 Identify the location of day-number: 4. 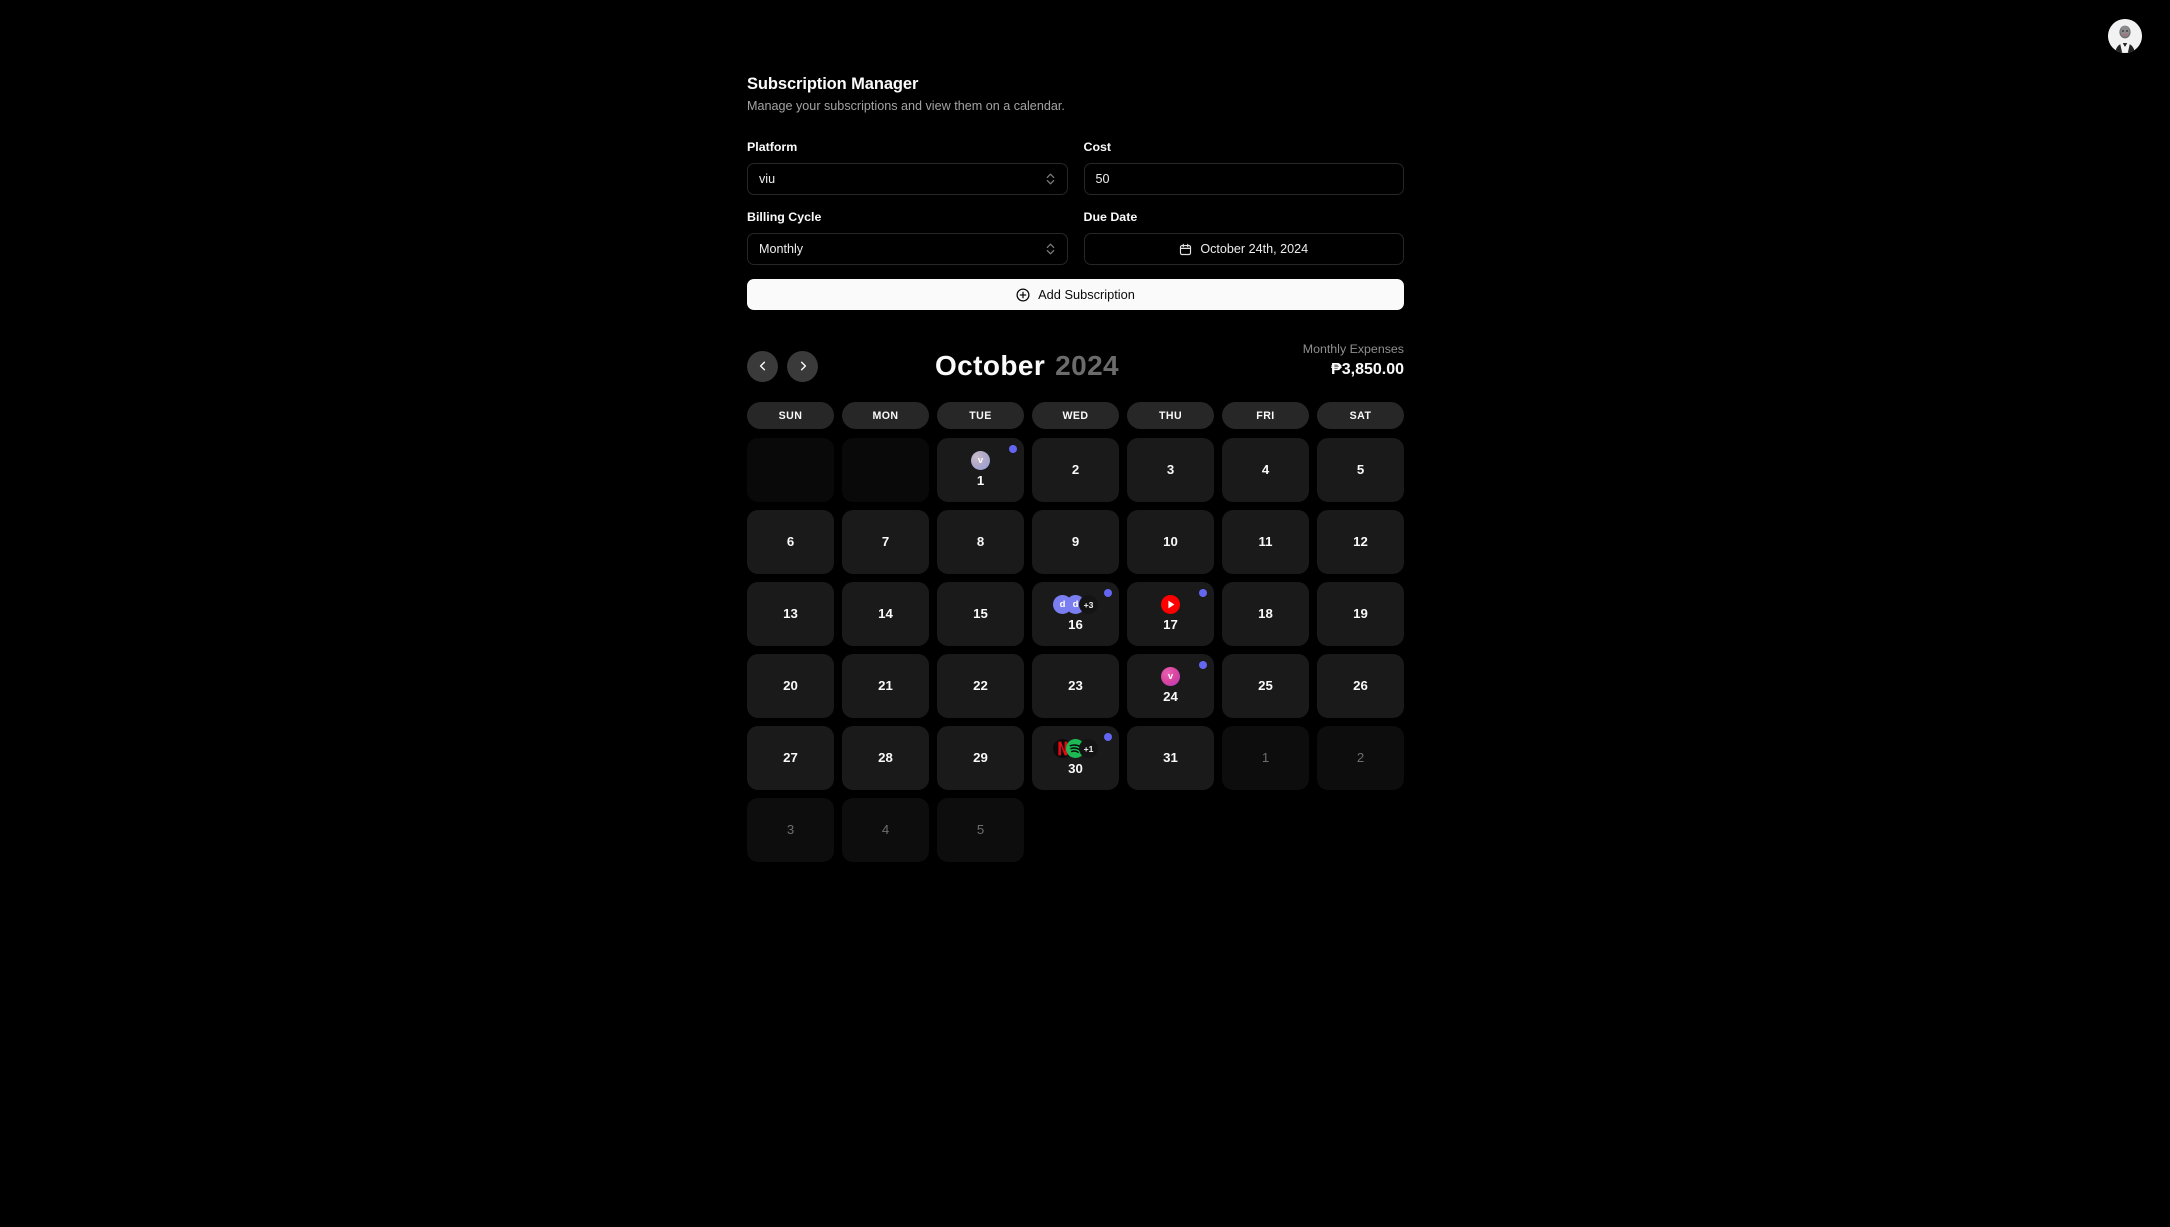
(885, 829).